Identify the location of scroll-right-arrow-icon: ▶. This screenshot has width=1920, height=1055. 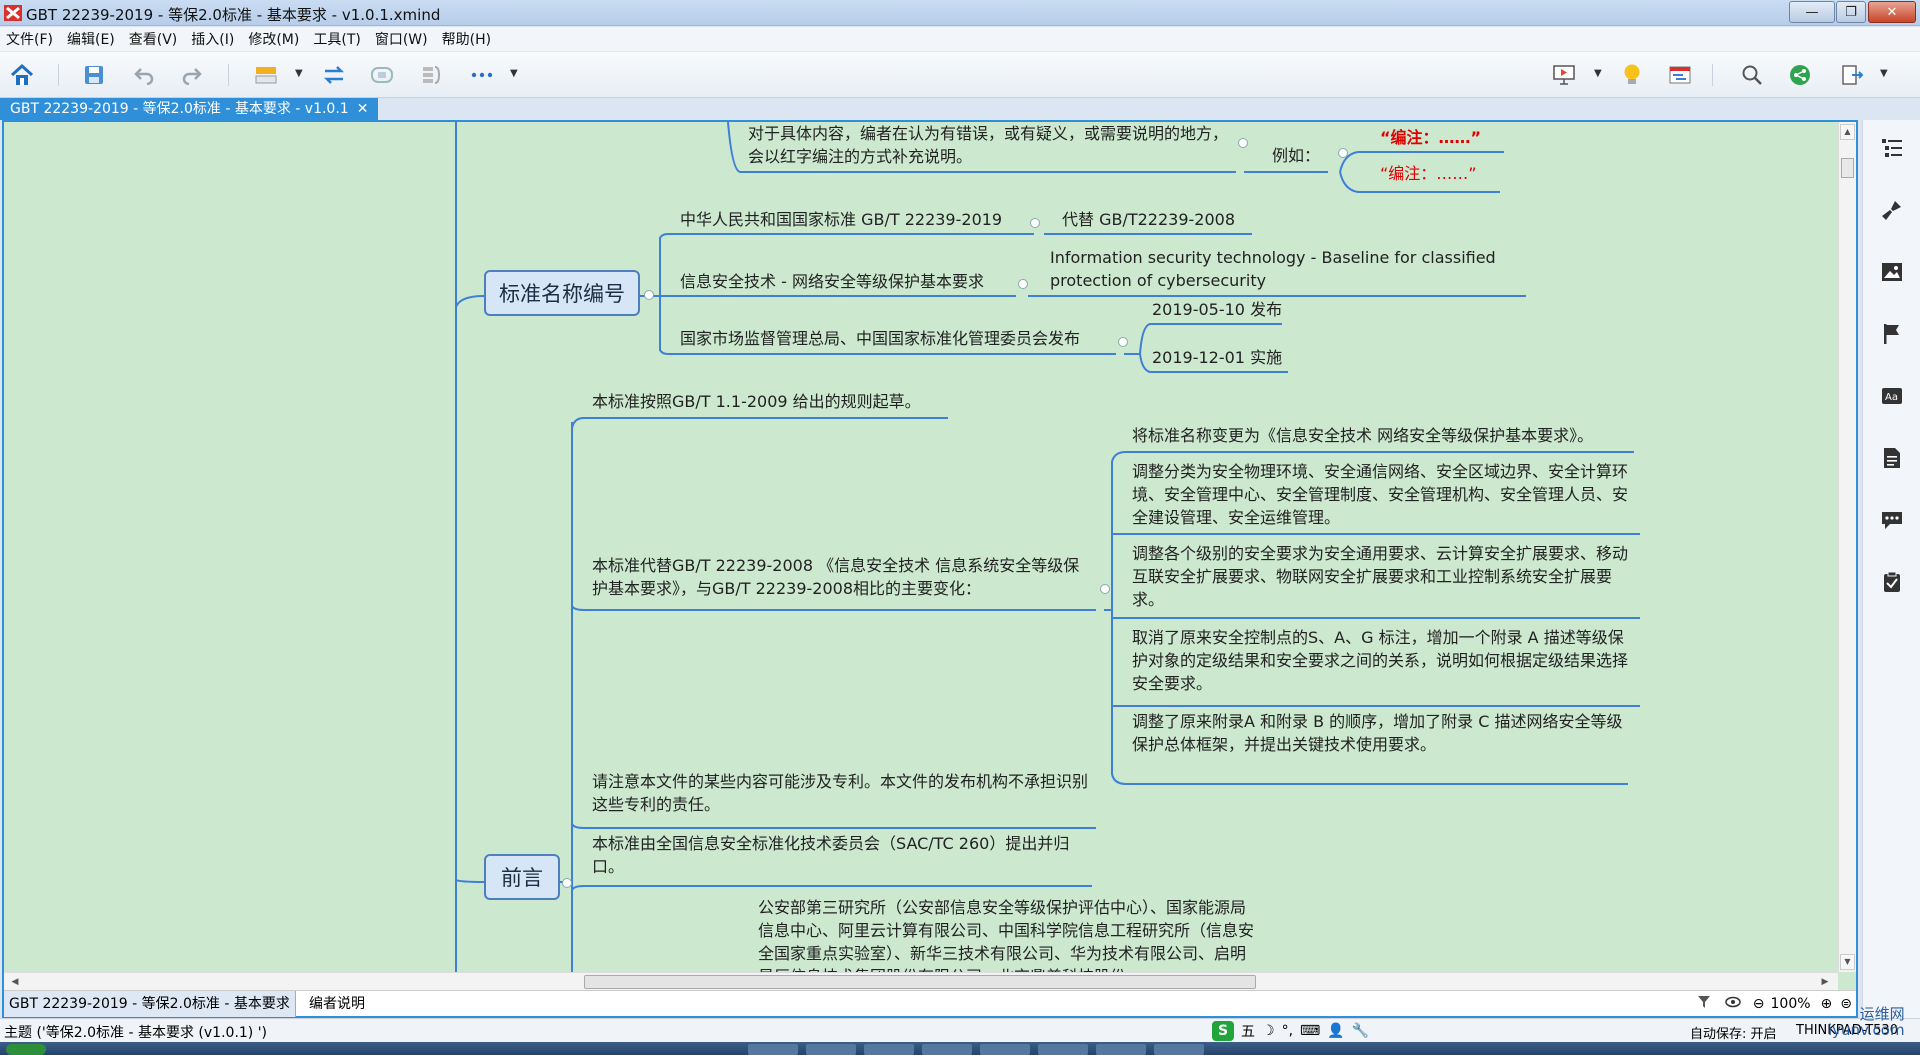
(1825, 982).